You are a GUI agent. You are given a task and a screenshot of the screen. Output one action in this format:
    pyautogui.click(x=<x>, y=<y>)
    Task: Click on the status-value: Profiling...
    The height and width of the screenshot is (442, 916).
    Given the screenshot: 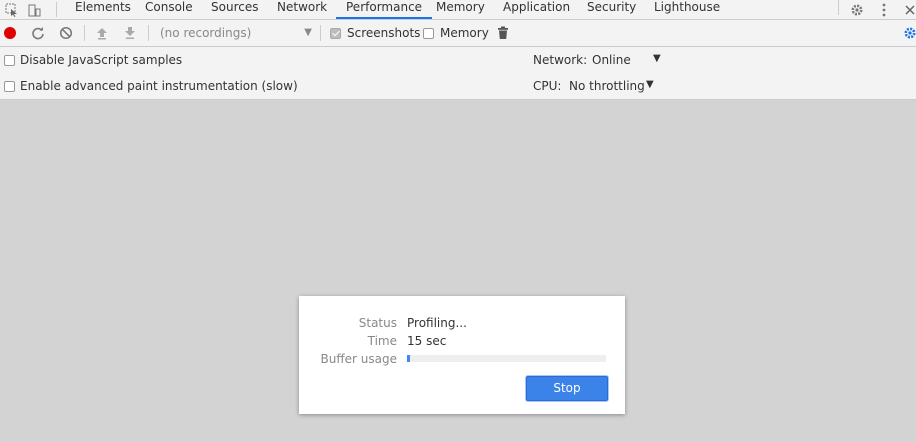 What is the action you would take?
    pyautogui.click(x=437, y=323)
    